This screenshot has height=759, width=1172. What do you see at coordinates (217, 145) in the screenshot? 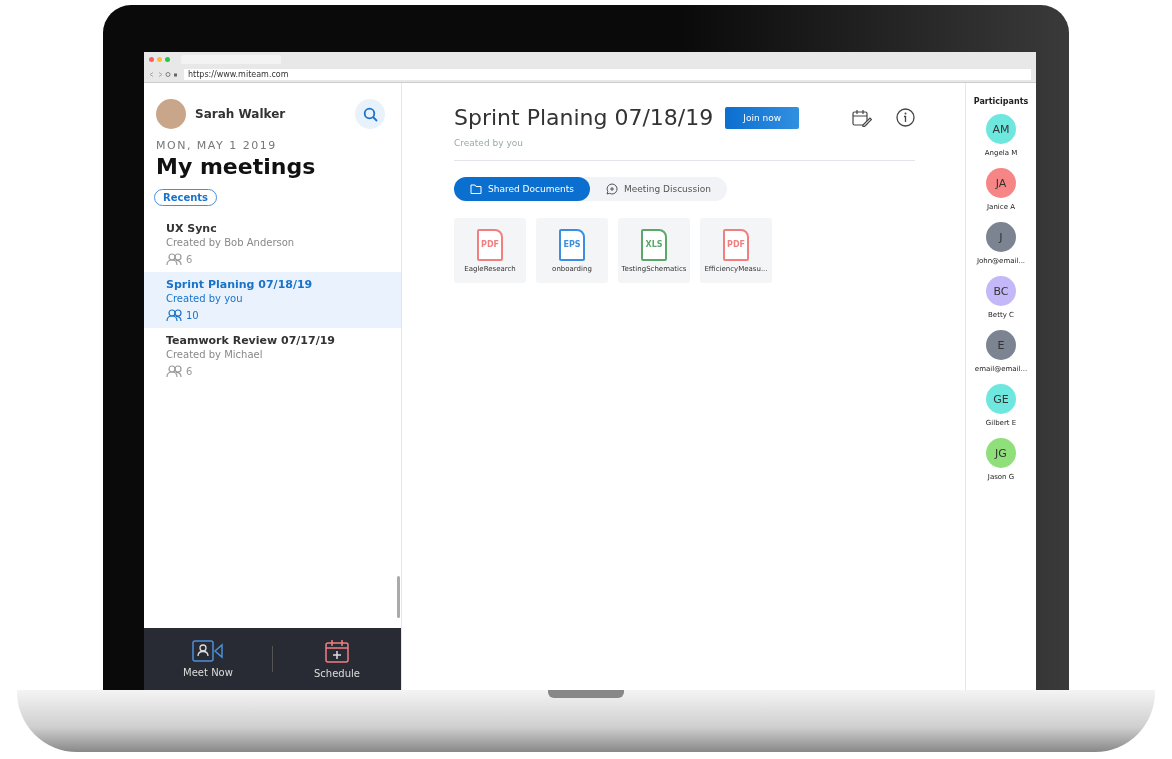
I see `date-label: MON, MAY 1 2019` at bounding box center [217, 145].